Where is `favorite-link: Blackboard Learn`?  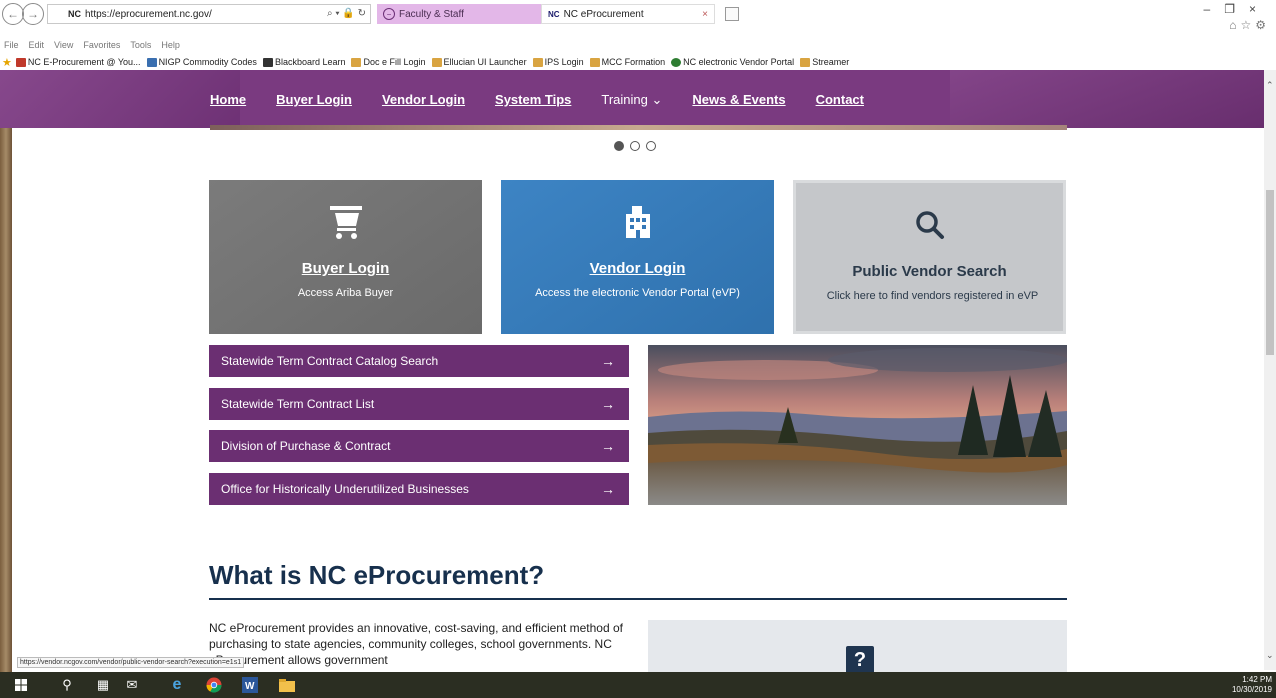 favorite-link: Blackboard Learn is located at coordinates (303, 62).